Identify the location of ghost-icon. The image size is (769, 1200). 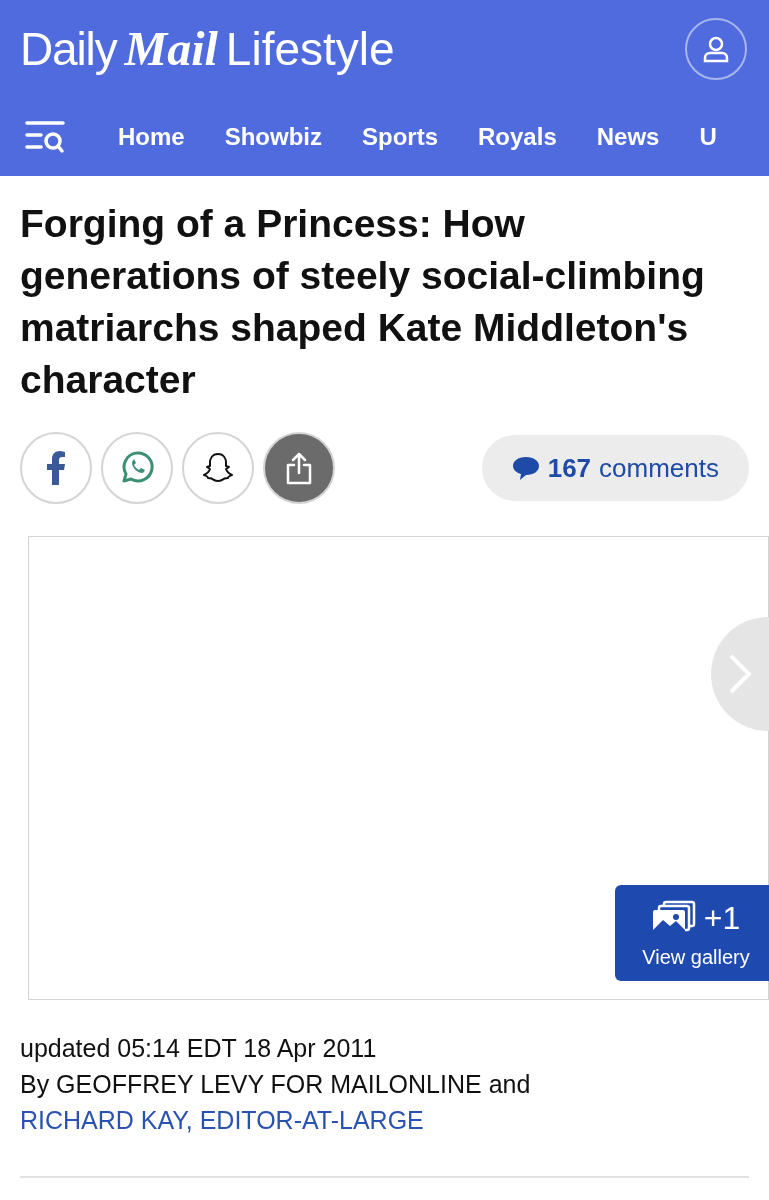
(218, 468).